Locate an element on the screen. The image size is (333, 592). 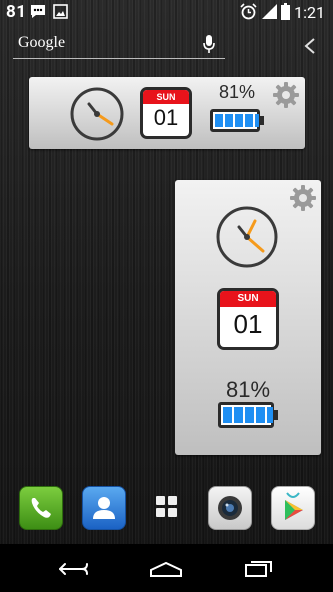
contacts-icon is located at coordinates (104, 508).